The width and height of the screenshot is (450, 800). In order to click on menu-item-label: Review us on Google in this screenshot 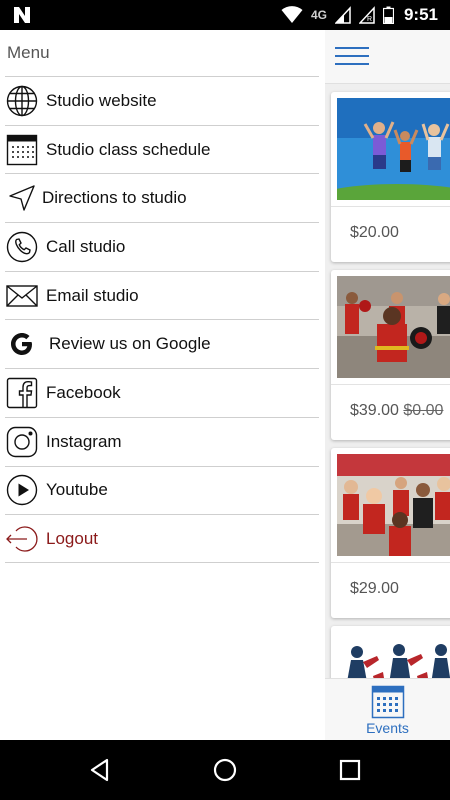, I will do `click(130, 344)`.